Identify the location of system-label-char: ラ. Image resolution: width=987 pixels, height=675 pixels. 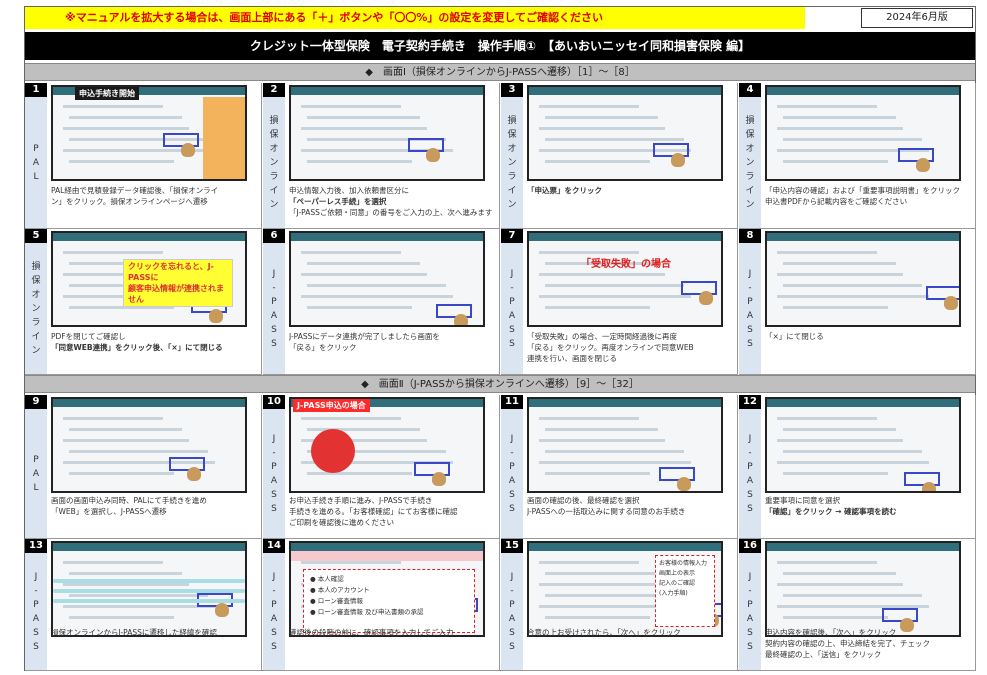
(274, 176).